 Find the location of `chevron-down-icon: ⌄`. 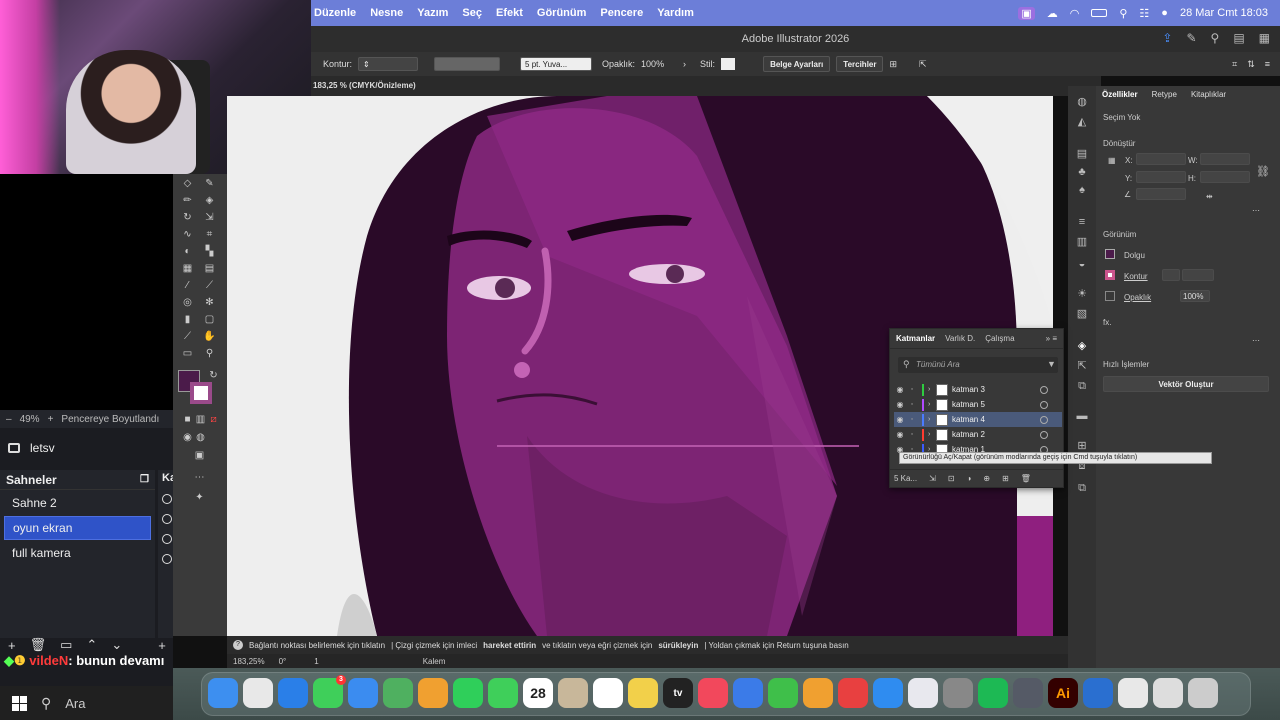

chevron-down-icon: ⌄ is located at coordinates (116, 645).